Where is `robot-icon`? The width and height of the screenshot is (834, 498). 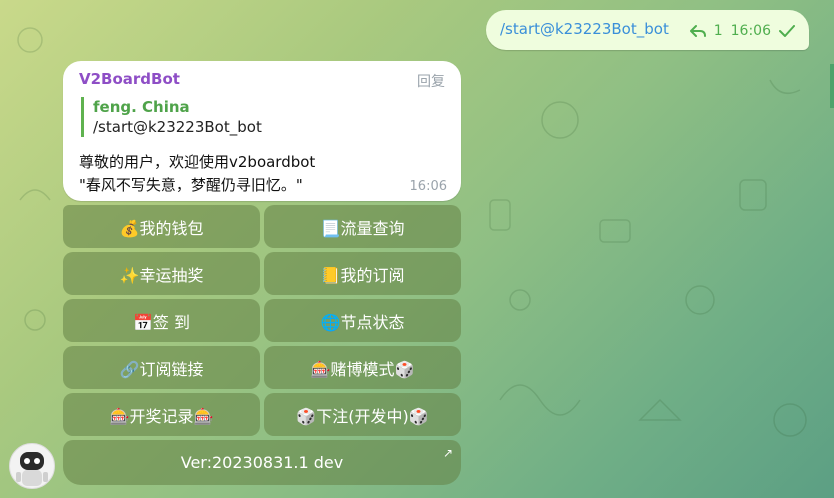
robot-icon is located at coordinates (32, 469).